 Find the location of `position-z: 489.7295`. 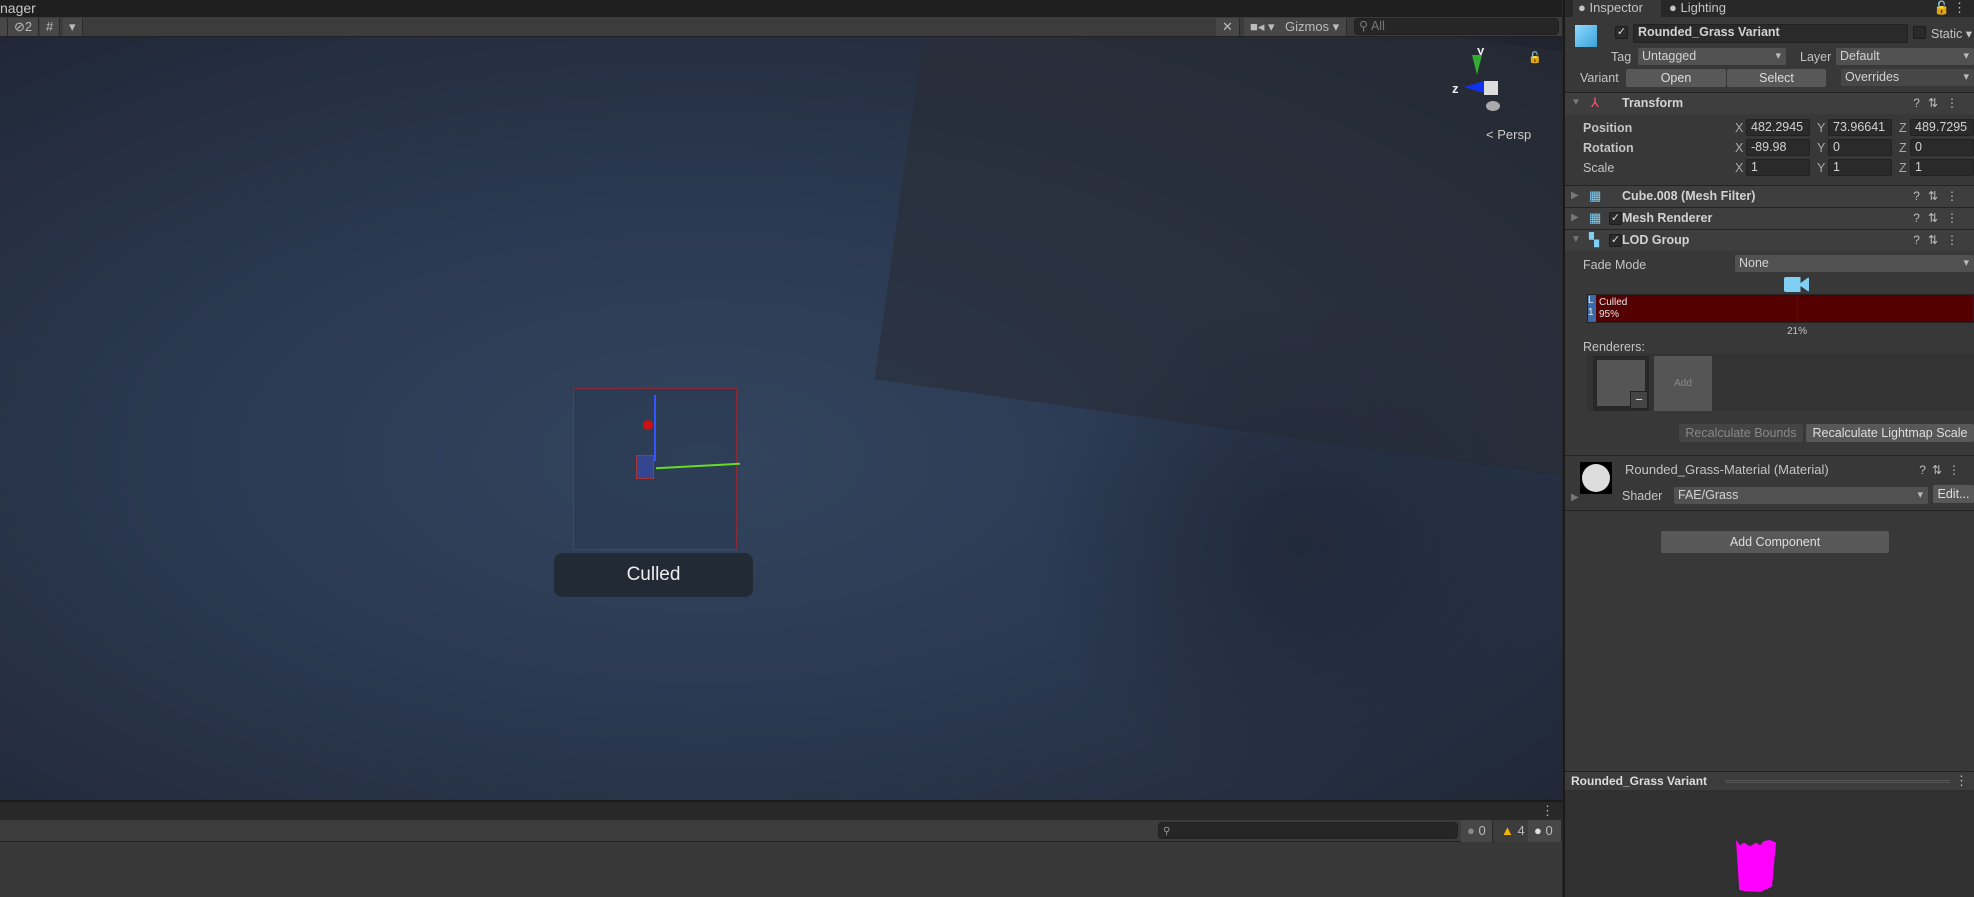

position-z: 489.7295 is located at coordinates (1942, 127).